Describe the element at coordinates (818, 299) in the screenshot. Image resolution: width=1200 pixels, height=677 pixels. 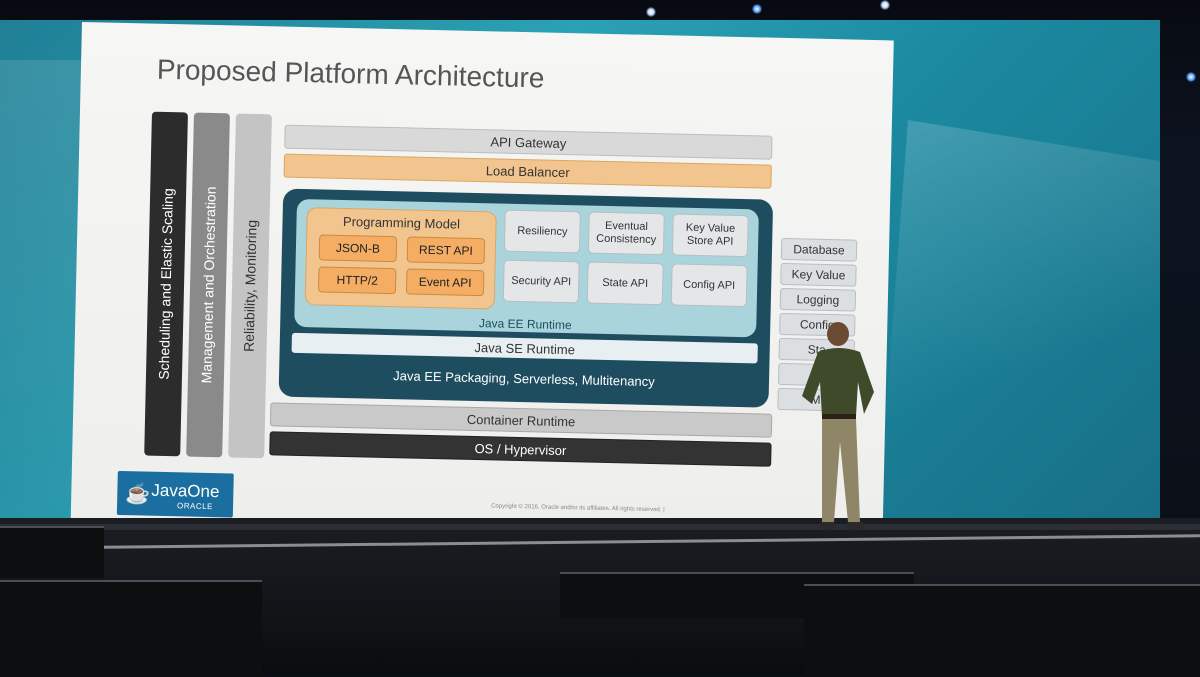
I see `side-service-logging: Logging` at that location.